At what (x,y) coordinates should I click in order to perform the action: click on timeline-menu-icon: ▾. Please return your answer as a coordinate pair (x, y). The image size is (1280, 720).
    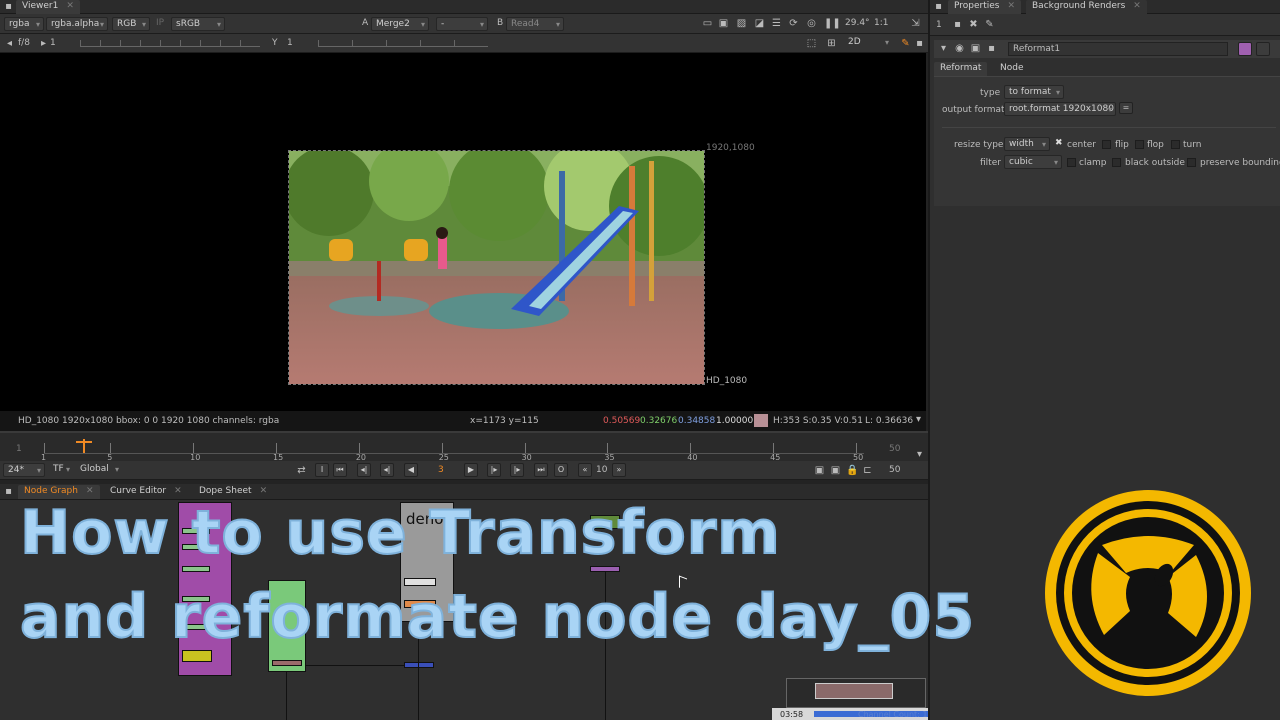
    Looking at the image, I should click on (919, 454).